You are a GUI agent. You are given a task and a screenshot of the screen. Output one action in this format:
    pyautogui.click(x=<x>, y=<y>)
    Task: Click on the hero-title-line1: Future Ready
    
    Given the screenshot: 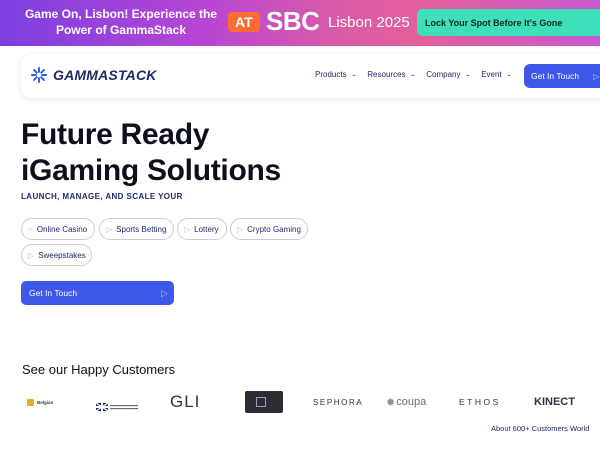 What is the action you would take?
    pyautogui.click(x=115, y=134)
    